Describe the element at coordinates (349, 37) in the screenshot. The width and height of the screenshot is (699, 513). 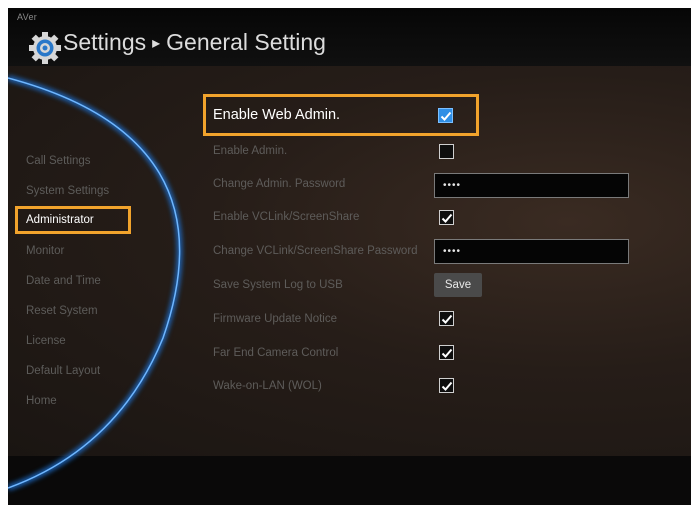
I see `header-bar: AVer Settings ▸ General Setting` at that location.